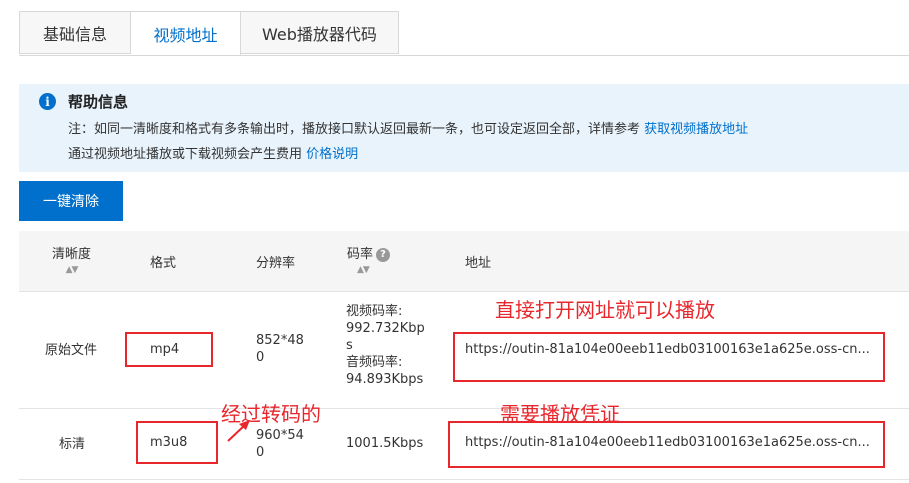 The width and height of the screenshot is (909, 483). I want to click on cell-definition: 原始文件, so click(71, 350).